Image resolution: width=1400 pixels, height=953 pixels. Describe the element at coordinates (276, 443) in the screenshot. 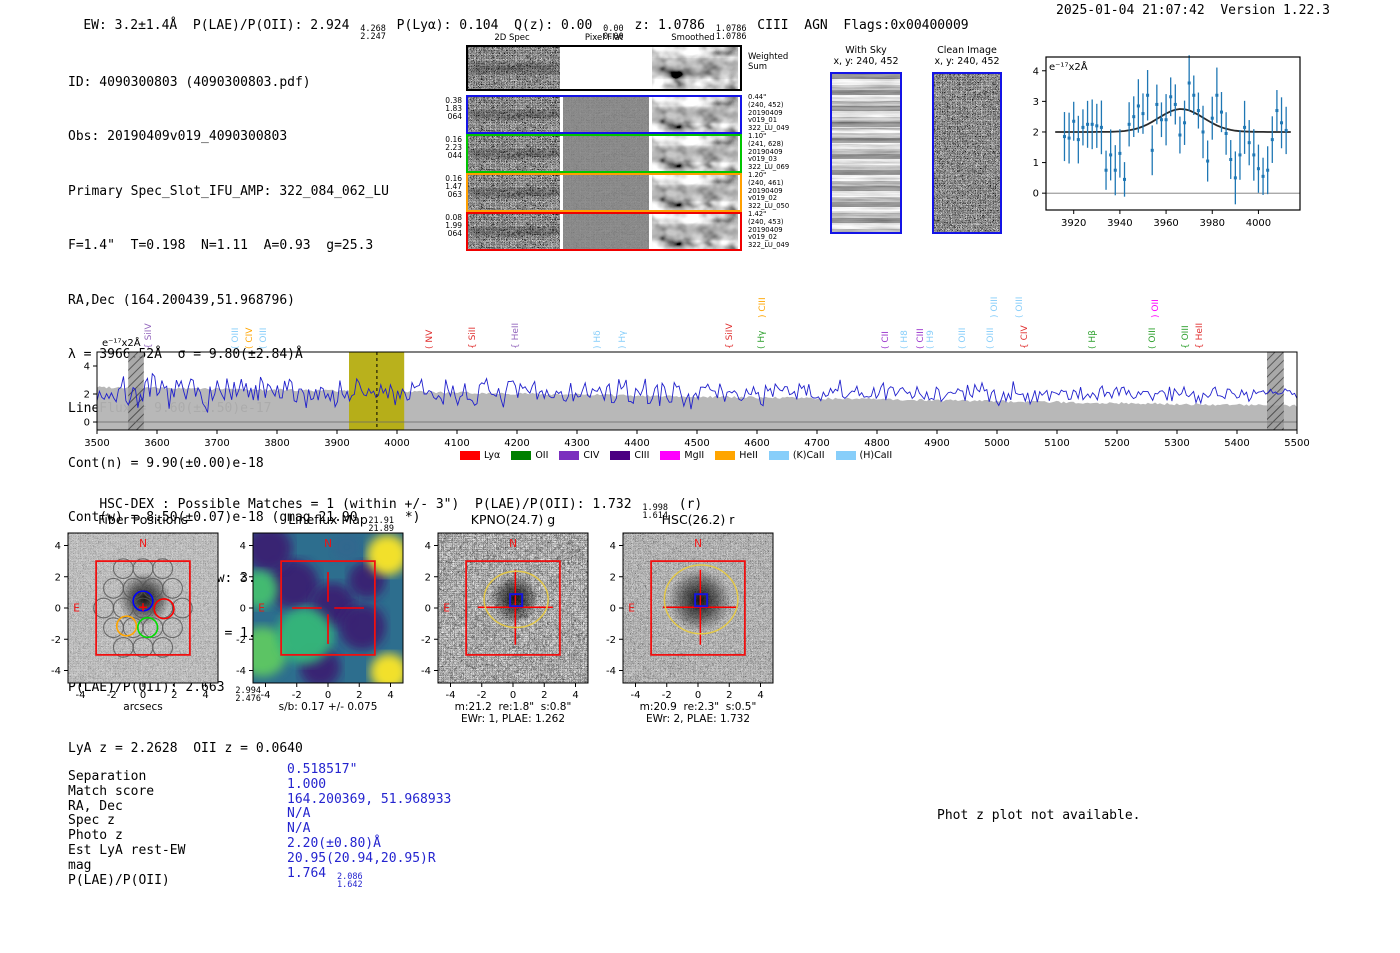

I see `svg-text: 3800` at that location.